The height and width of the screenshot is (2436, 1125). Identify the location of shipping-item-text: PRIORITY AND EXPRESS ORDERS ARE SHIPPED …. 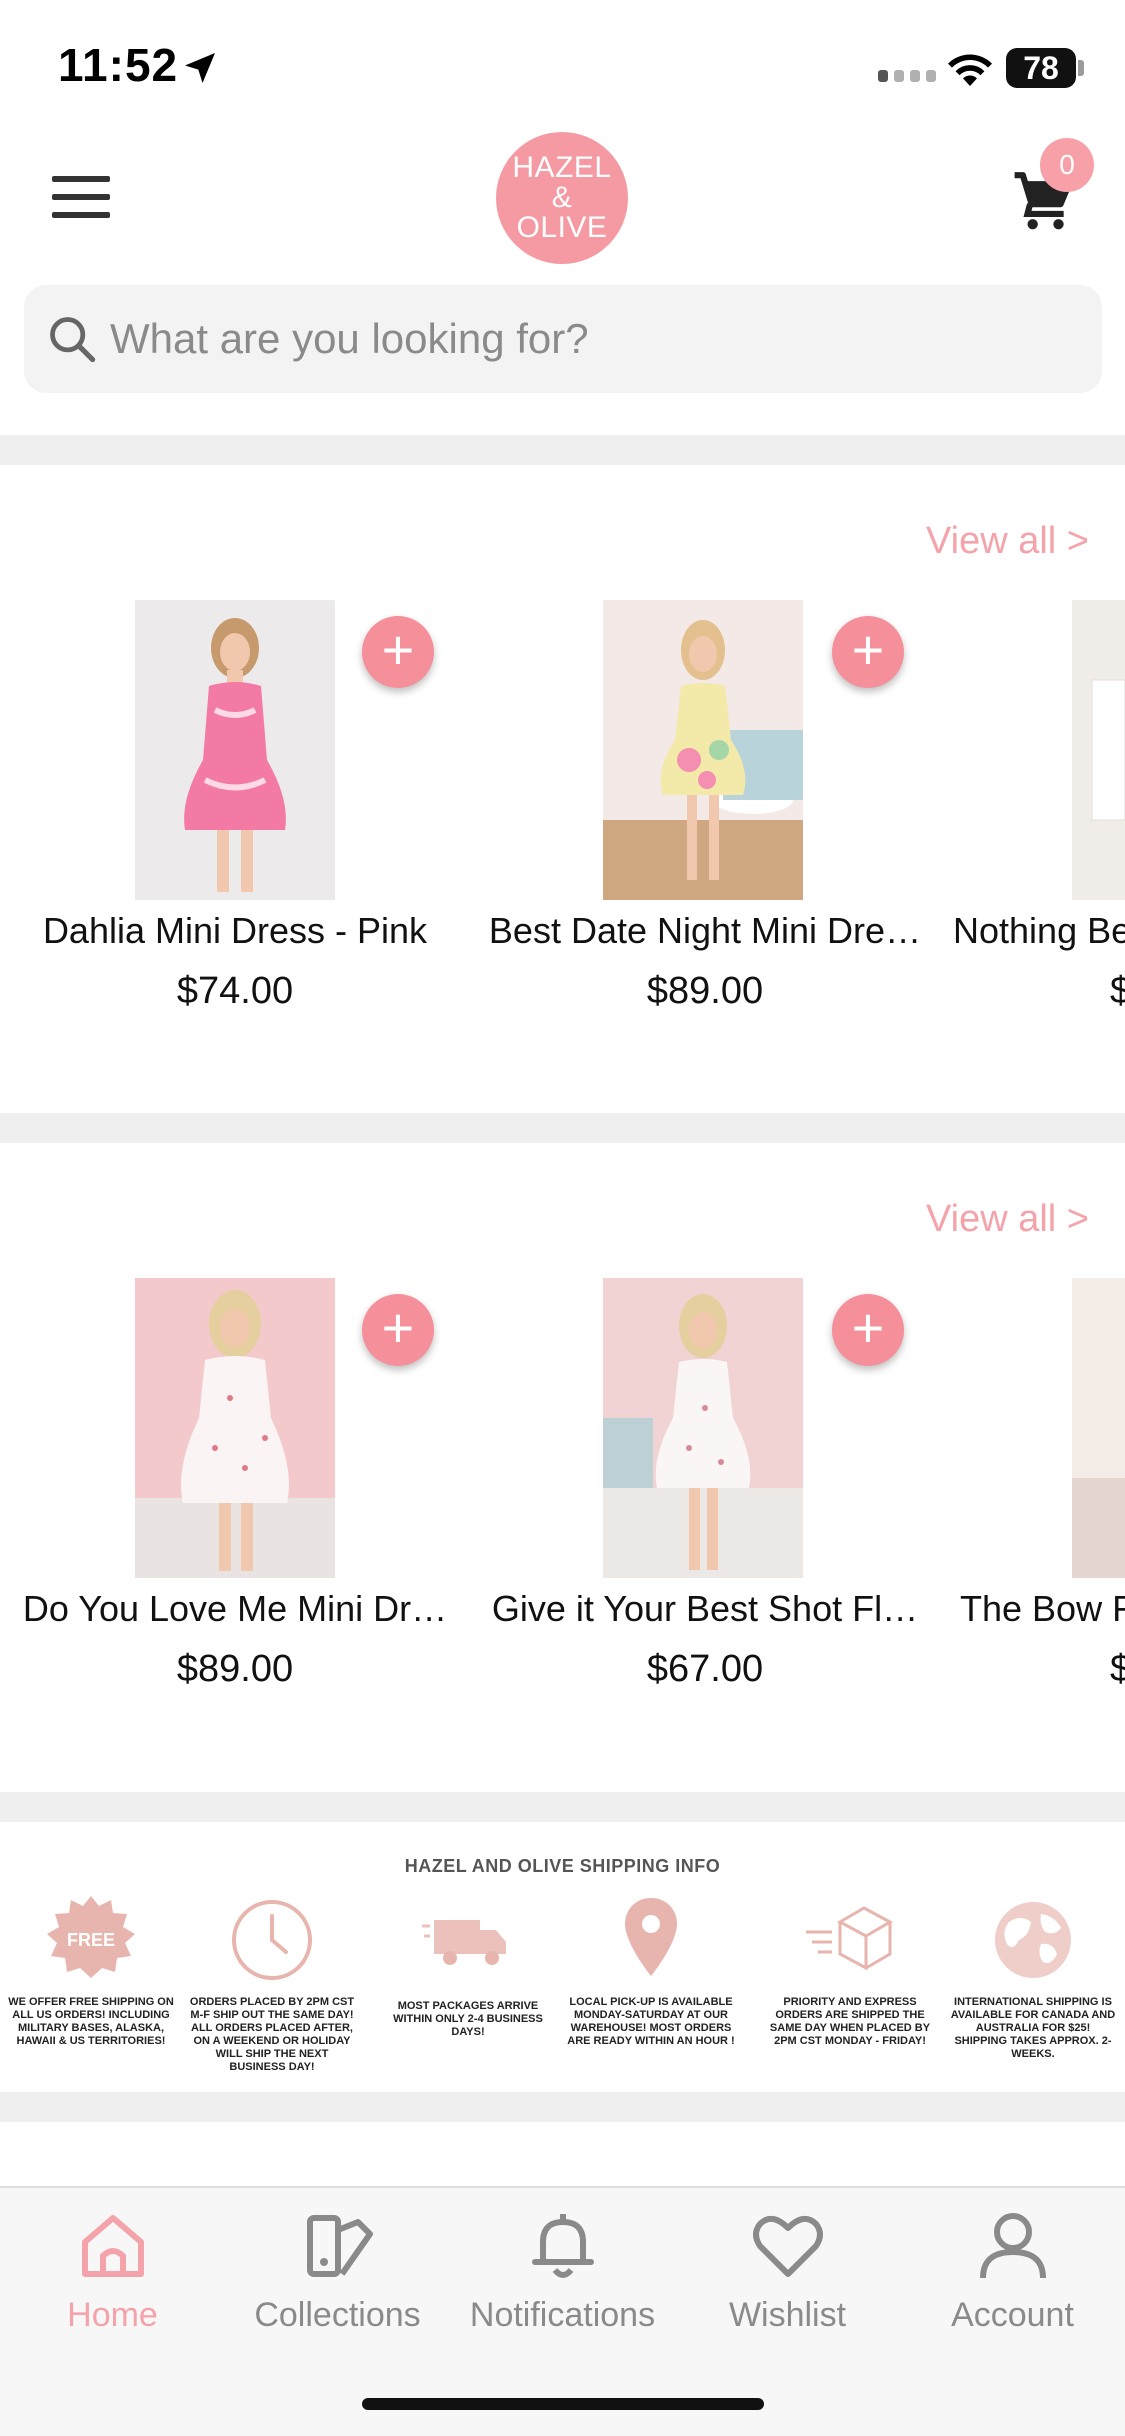
(850, 2021).